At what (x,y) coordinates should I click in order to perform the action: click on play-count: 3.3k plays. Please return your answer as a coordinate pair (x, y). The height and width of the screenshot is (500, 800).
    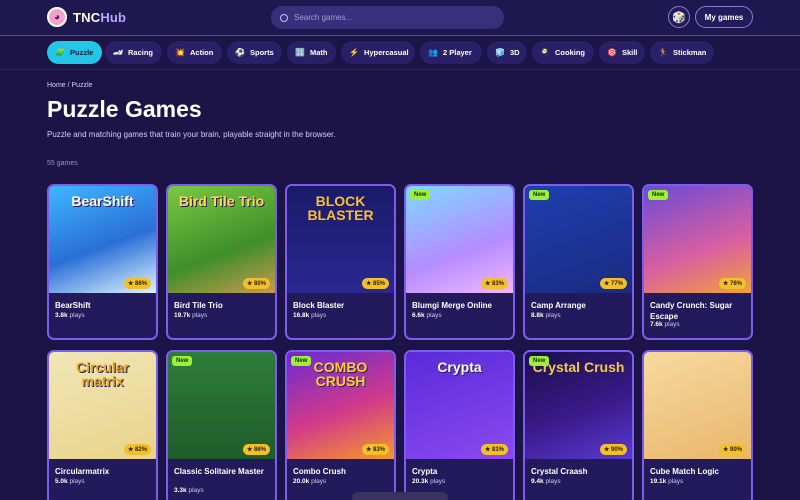
    Looking at the image, I should click on (189, 490).